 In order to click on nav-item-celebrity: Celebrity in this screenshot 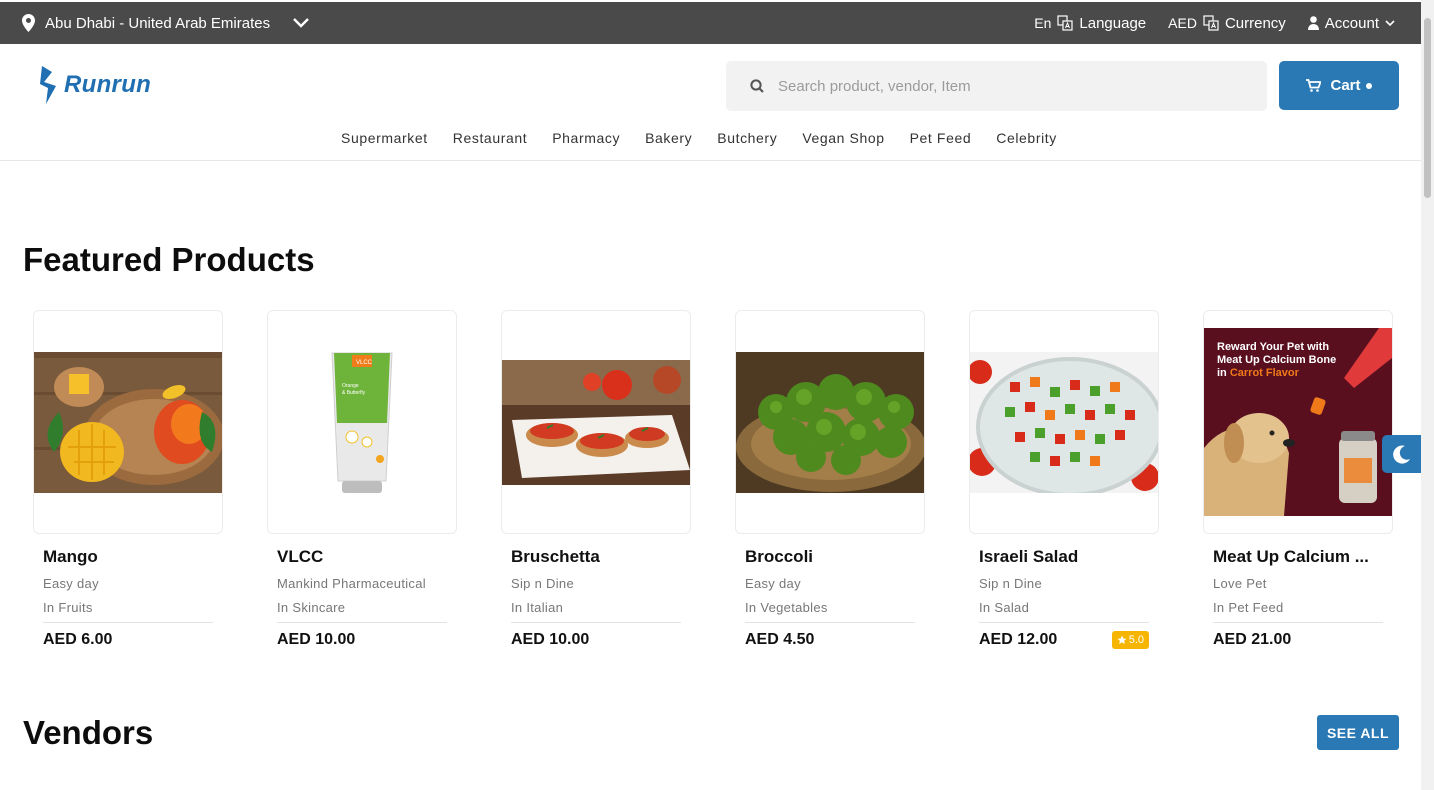, I will do `click(1026, 138)`.